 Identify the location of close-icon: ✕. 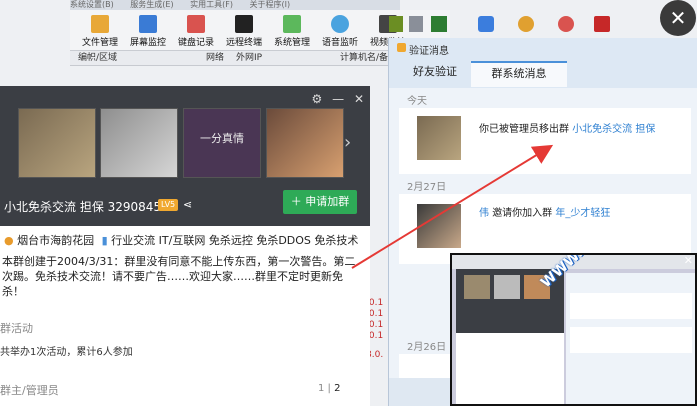
(688, 261).